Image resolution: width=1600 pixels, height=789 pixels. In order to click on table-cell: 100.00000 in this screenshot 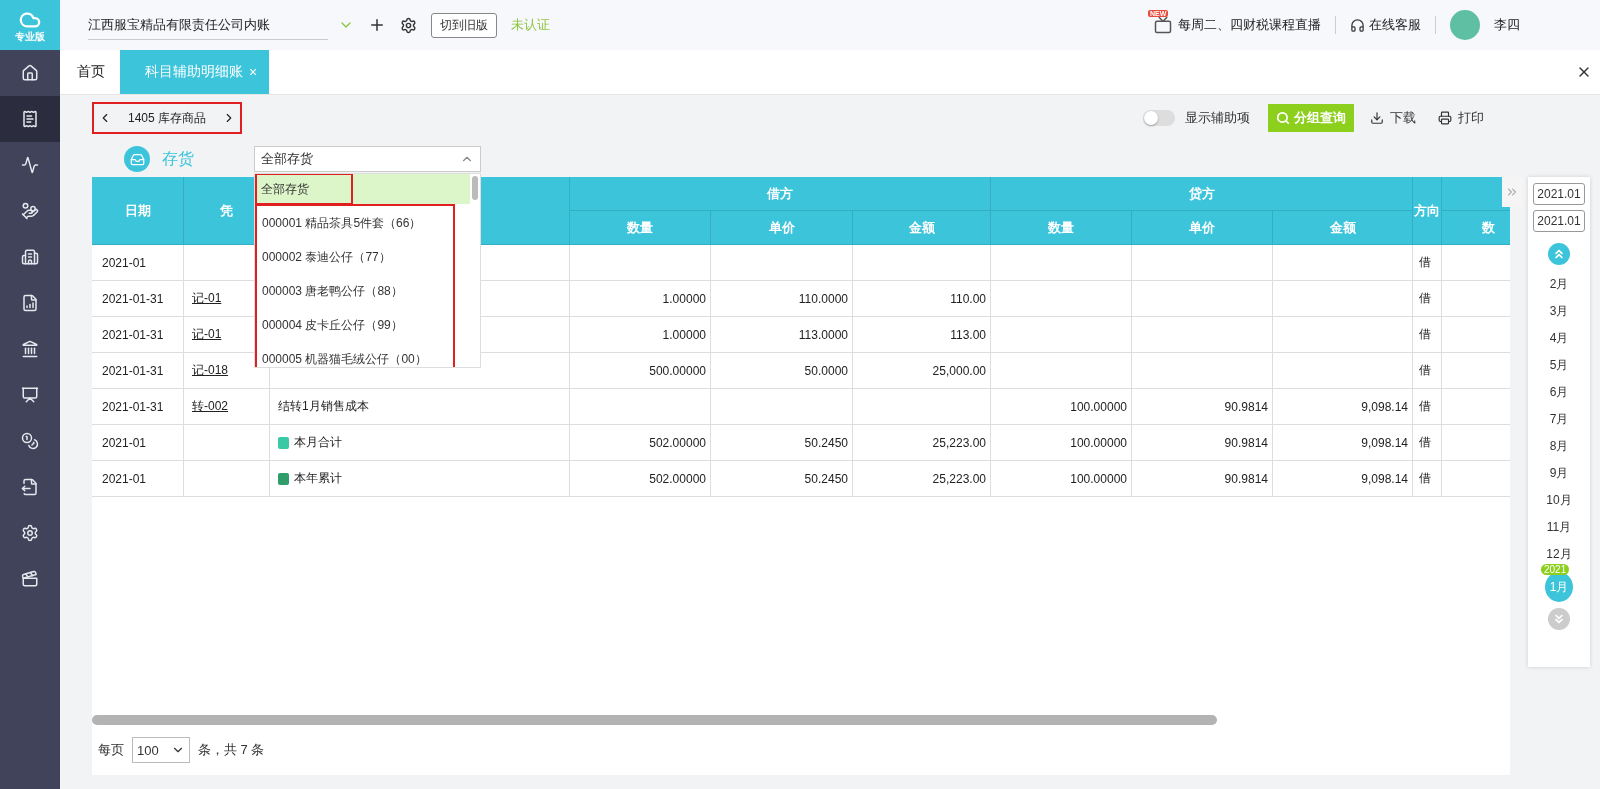, I will do `click(1061, 407)`.